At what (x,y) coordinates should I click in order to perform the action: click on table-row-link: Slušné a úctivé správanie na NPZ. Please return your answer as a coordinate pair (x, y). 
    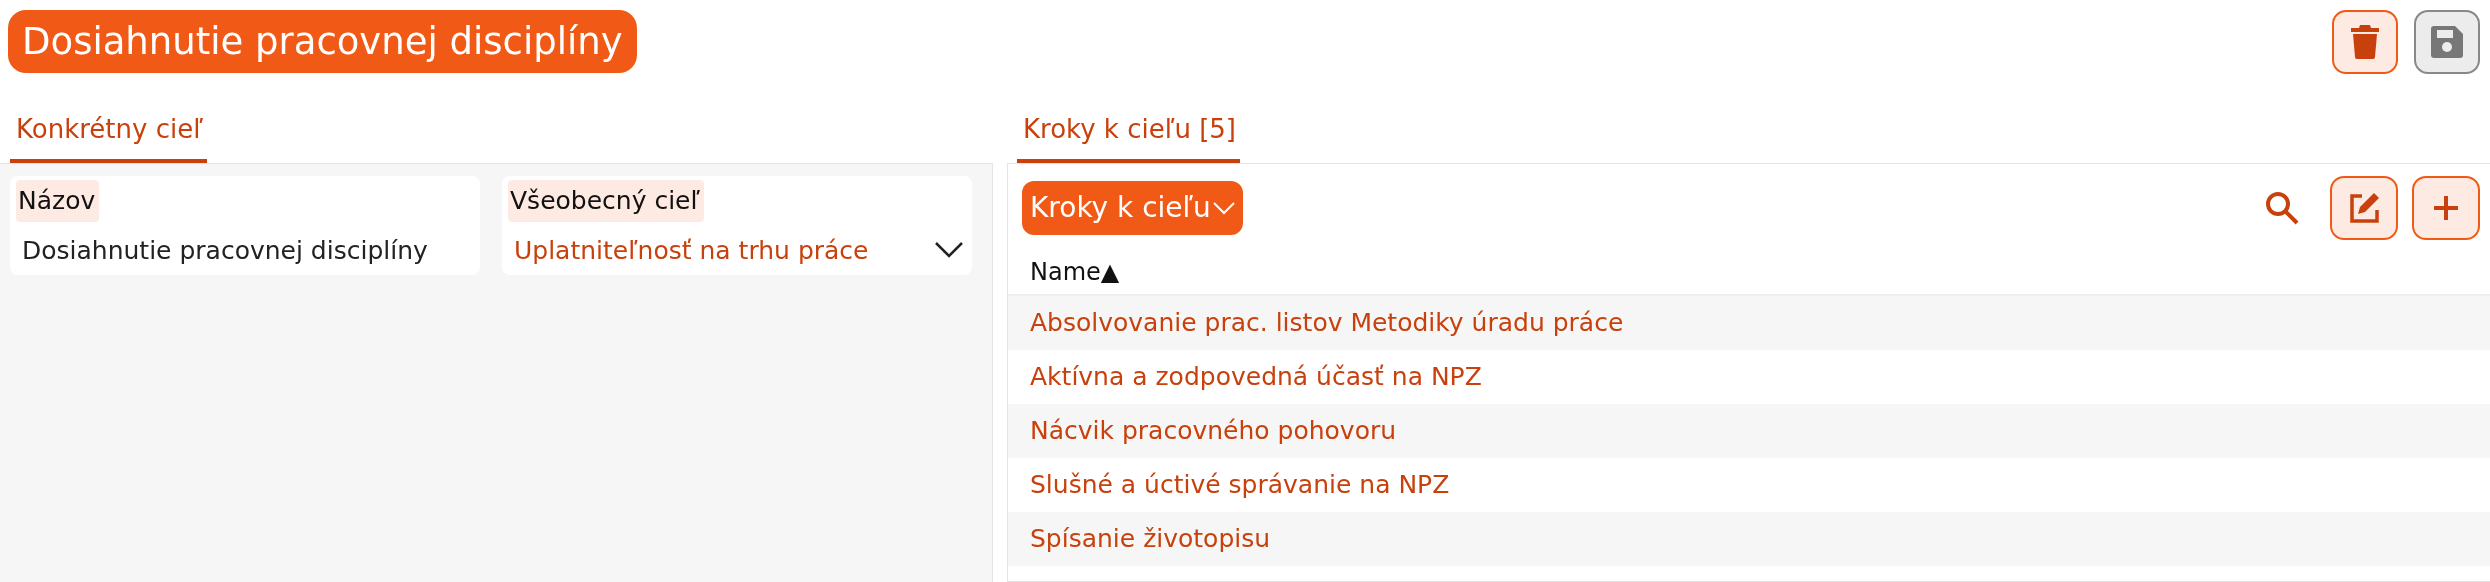
    Looking at the image, I should click on (1749, 485).